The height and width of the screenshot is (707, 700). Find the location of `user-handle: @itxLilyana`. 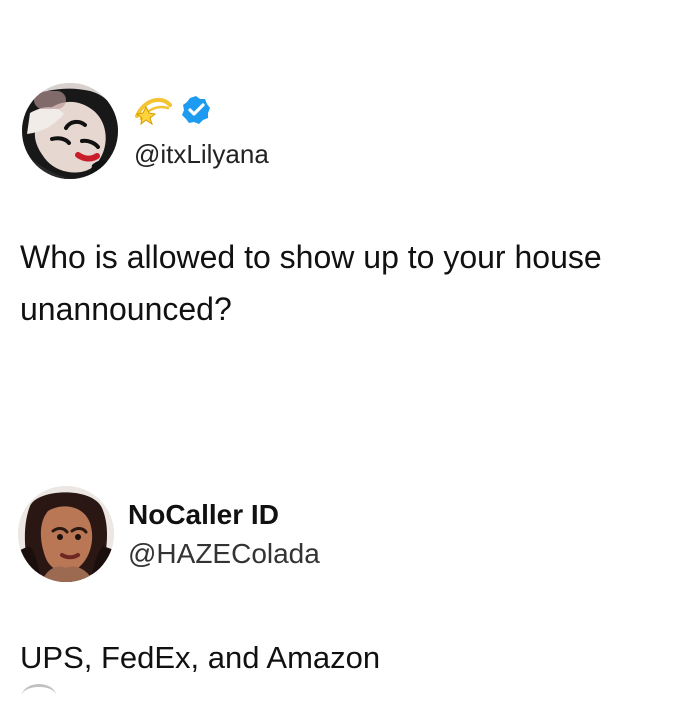

user-handle: @itxLilyana is located at coordinates (201, 154).